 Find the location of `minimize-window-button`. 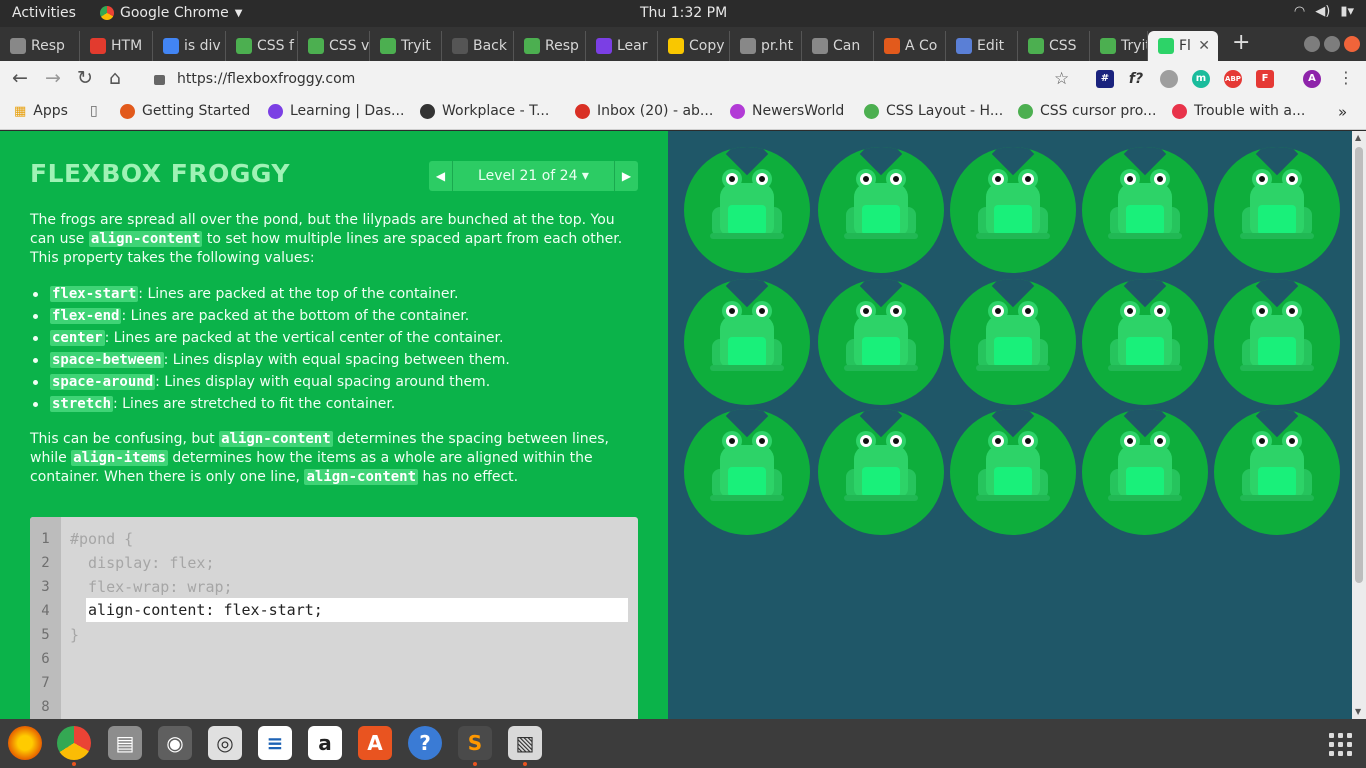

minimize-window-button is located at coordinates (1312, 44).